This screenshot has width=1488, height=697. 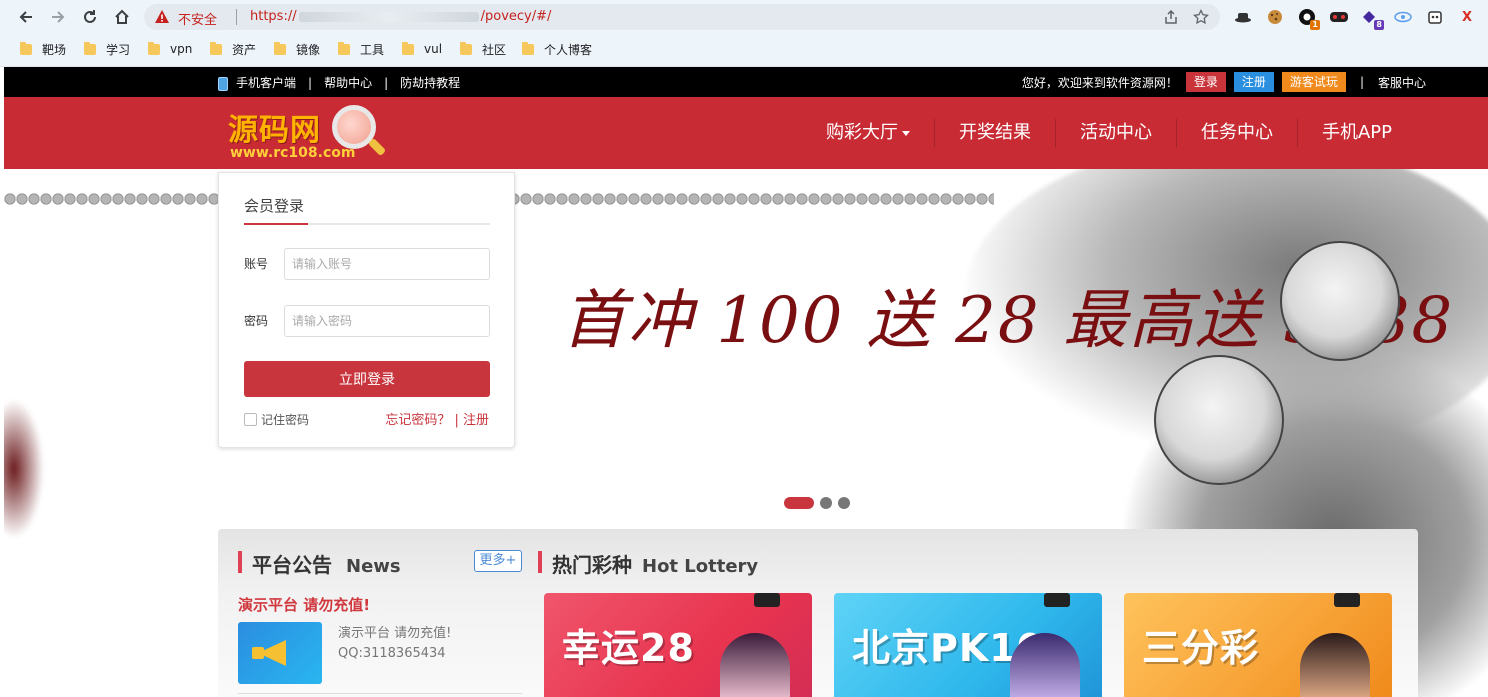 I want to click on bookmark-label: 靶场, so click(x=54, y=49).